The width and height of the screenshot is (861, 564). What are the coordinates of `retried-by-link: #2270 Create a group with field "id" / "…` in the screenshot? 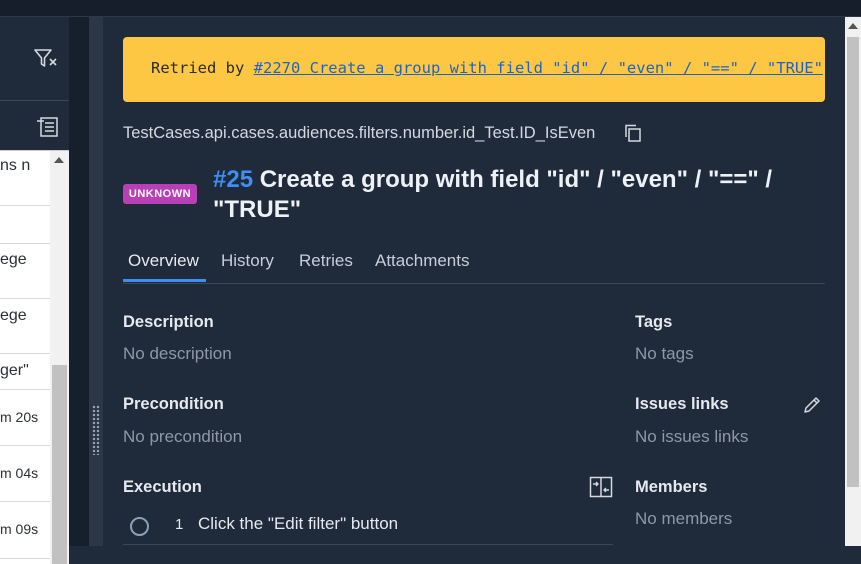 It's located at (538, 68).